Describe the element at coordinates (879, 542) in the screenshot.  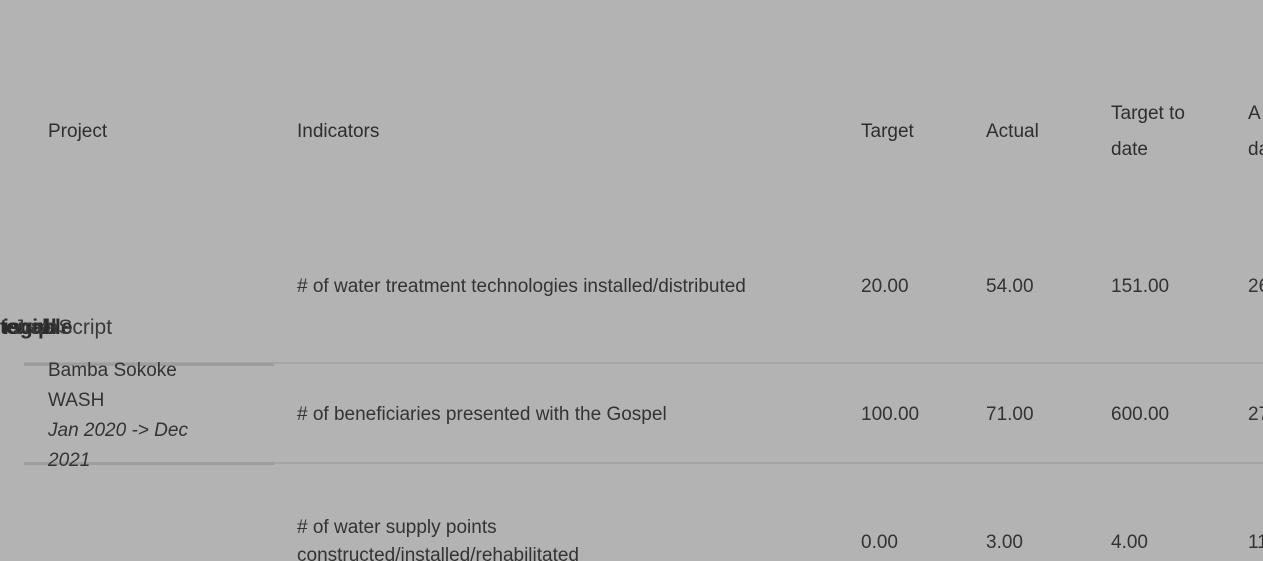
I see `row3-target: 0.00` at that location.